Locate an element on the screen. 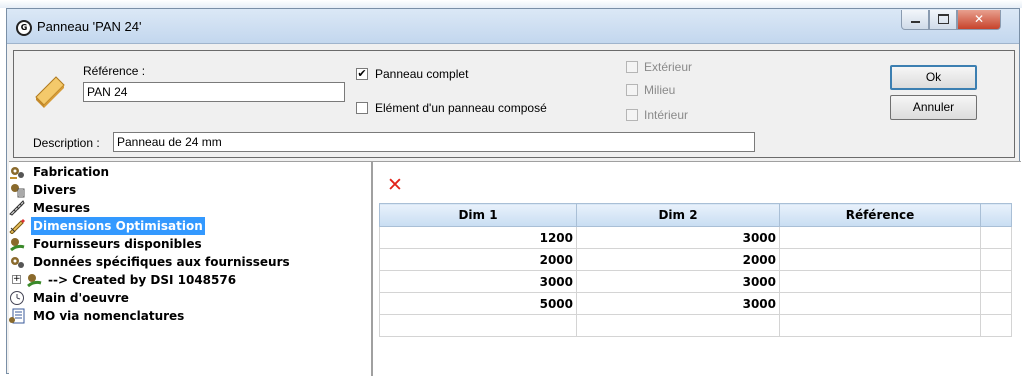 This screenshot has height=376, width=1022. panneau-complet-checkbox: ✔ is located at coordinates (362, 74).